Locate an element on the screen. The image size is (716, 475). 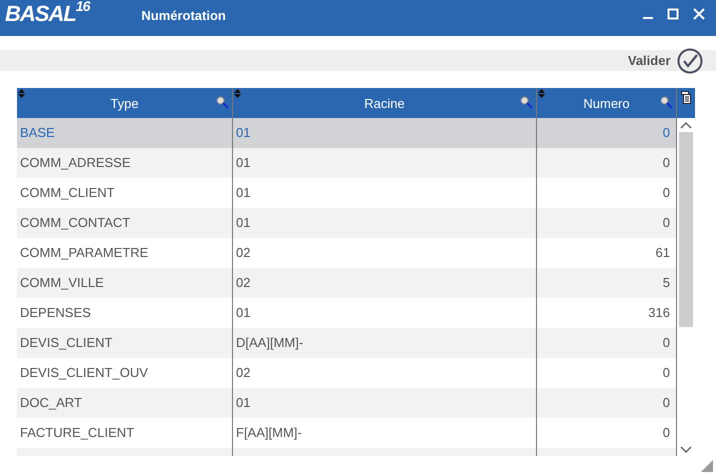
table-cell-text: COMM_CONTACT is located at coordinates (75, 223).